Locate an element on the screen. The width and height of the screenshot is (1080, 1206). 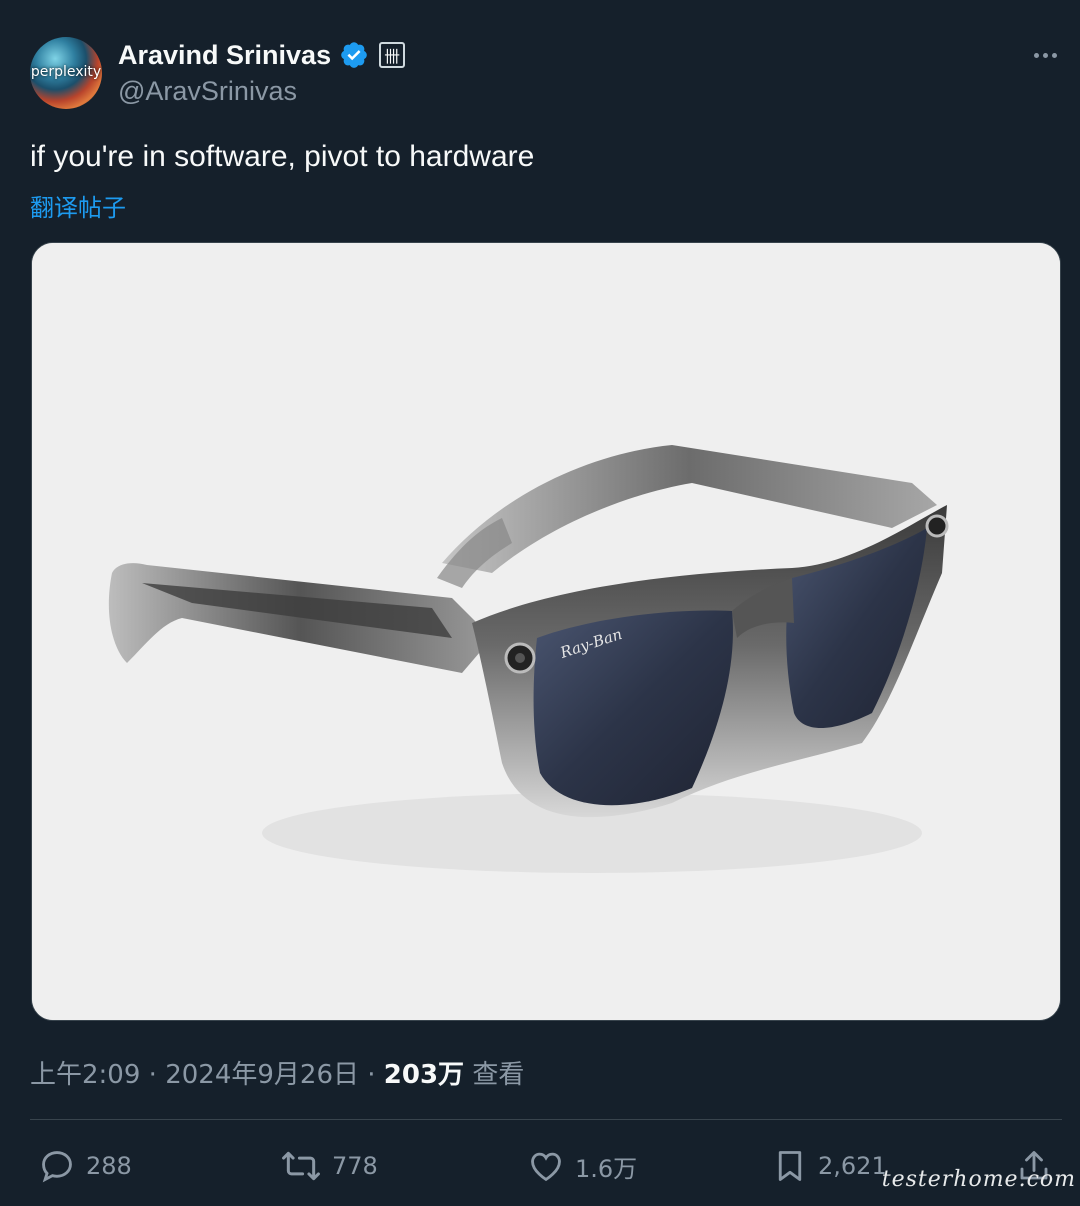
repost-button: 778 is located at coordinates (329, 1166).